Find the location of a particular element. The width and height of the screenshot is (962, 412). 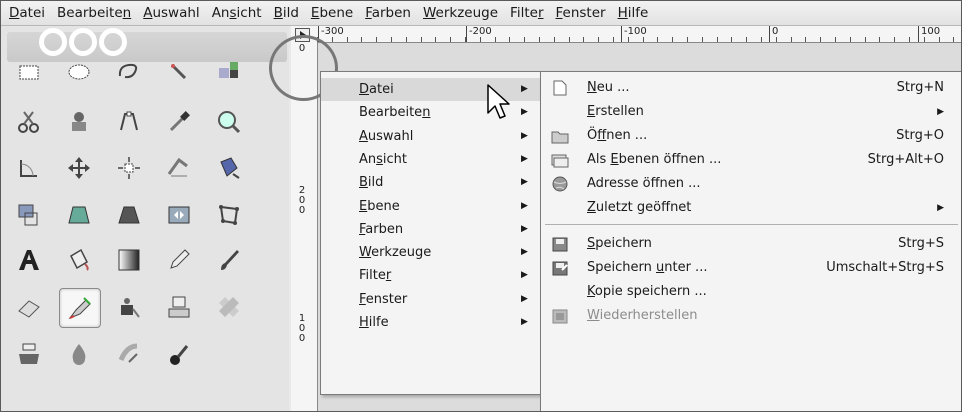

align-icon is located at coordinates (129, 168).